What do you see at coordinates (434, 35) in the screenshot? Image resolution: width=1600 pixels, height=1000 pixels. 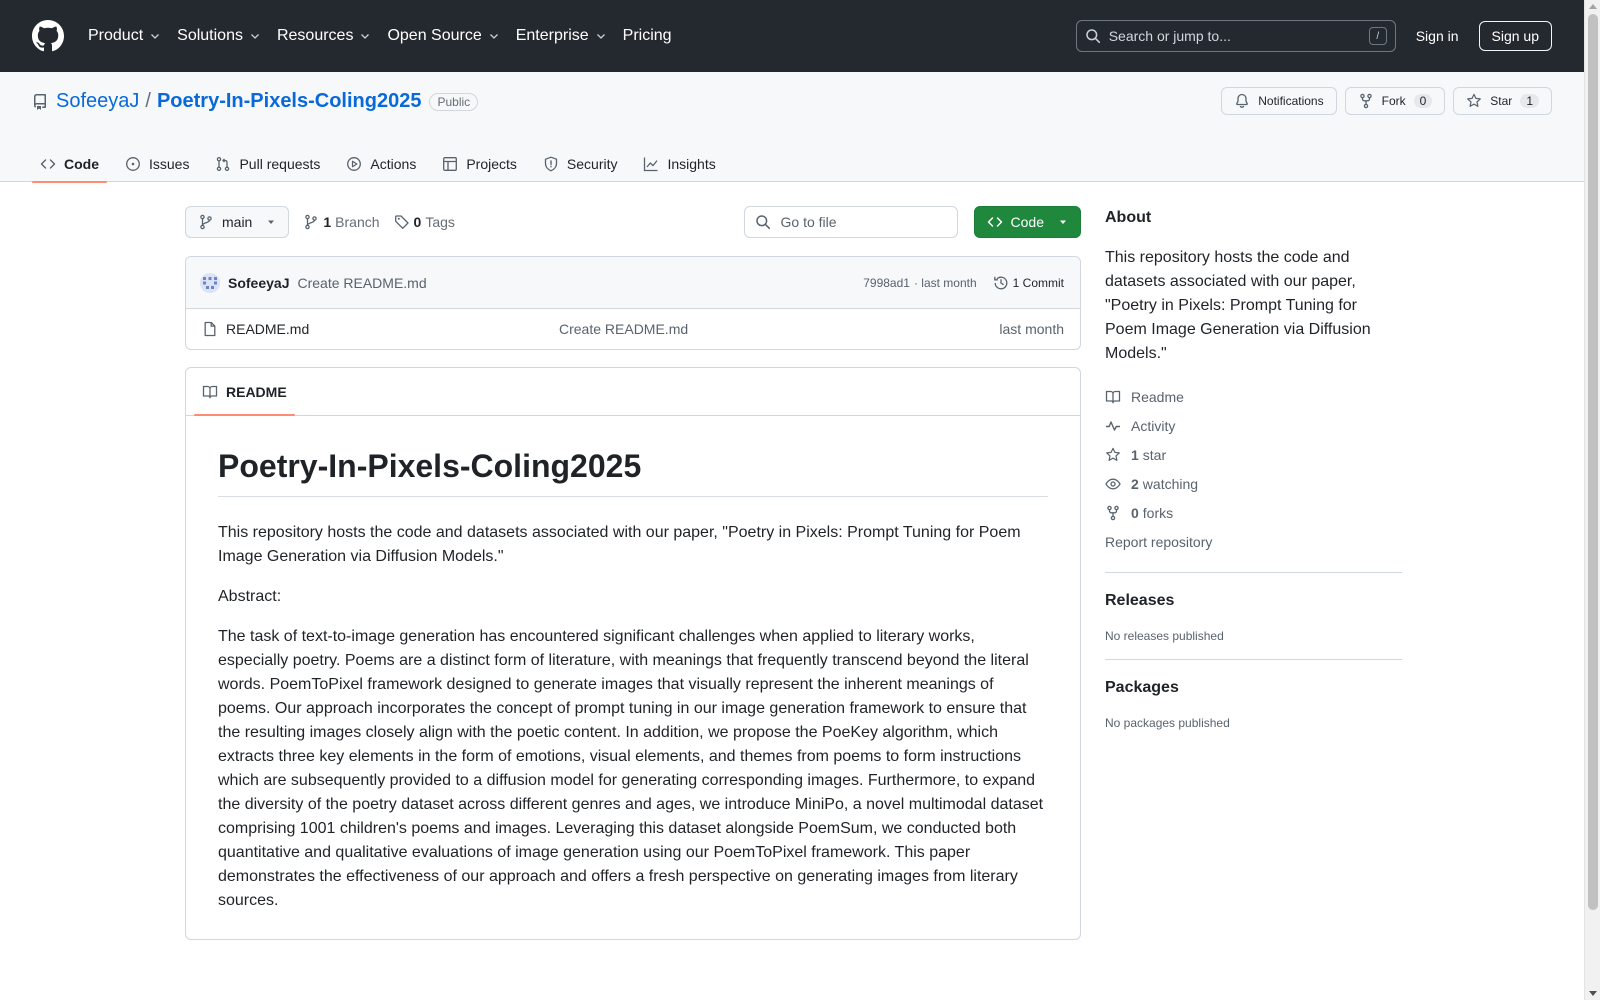 I see `nav-open-source-label: Open Source` at bounding box center [434, 35].